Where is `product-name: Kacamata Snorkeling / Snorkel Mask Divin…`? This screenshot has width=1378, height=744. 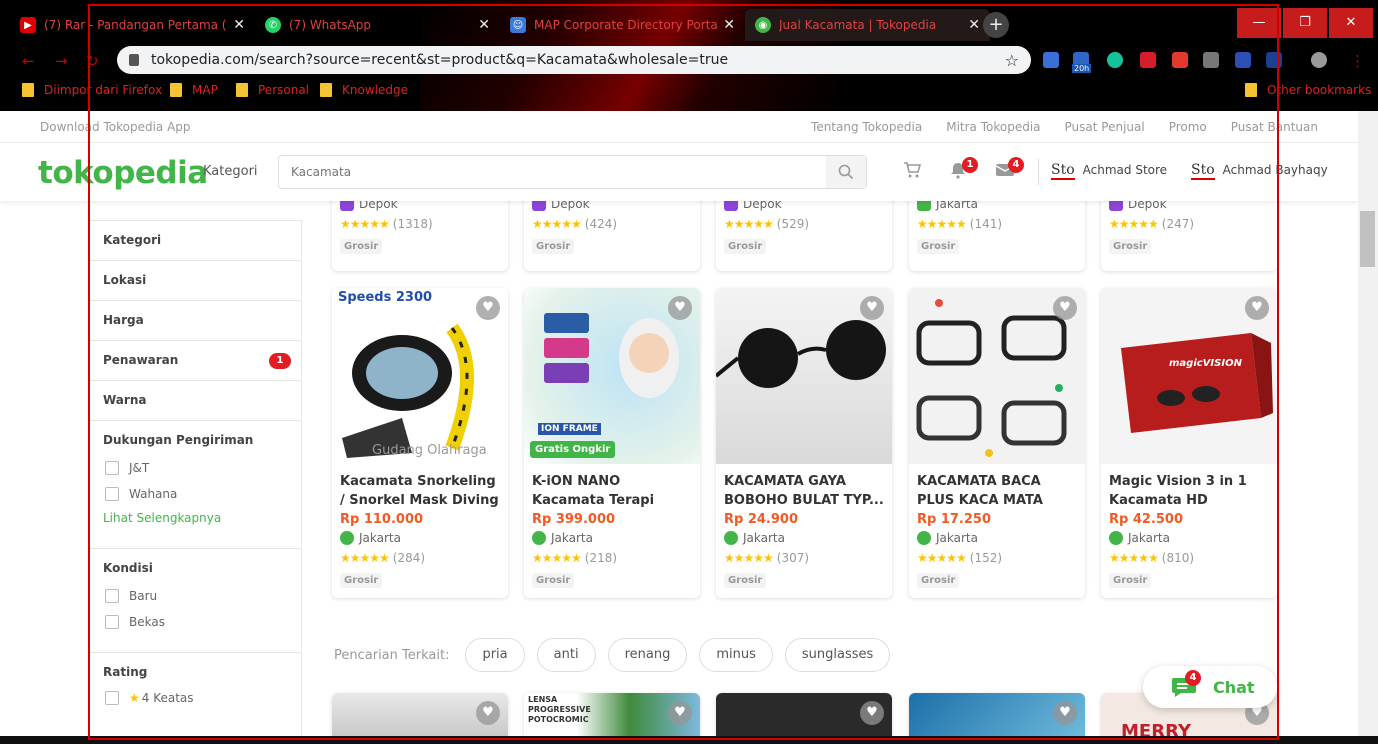 product-name: Kacamata Snorkeling / Snorkel Mask Divin… is located at coordinates (420, 491).